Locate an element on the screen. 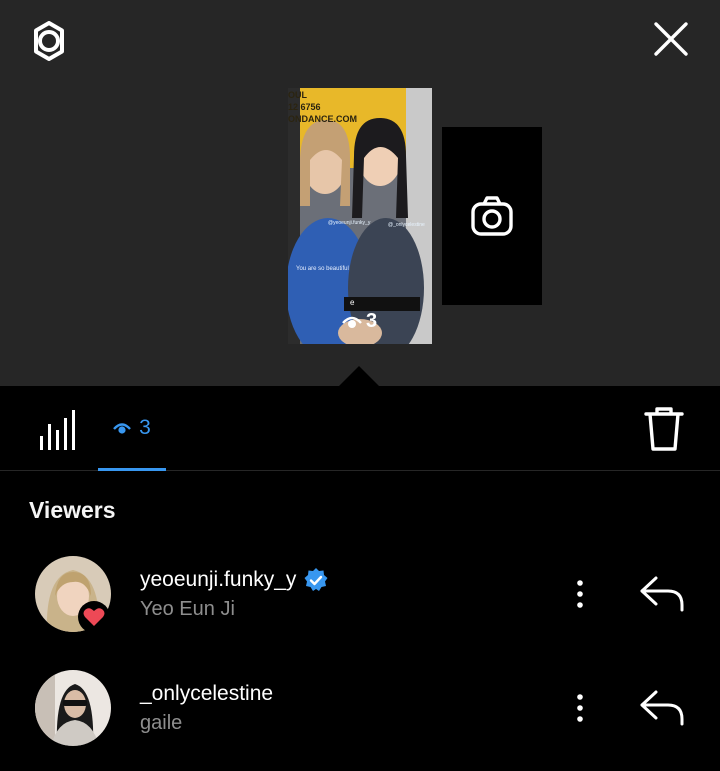  story-mention-tag: @yeoeunji.funky_y is located at coordinates (349, 223).